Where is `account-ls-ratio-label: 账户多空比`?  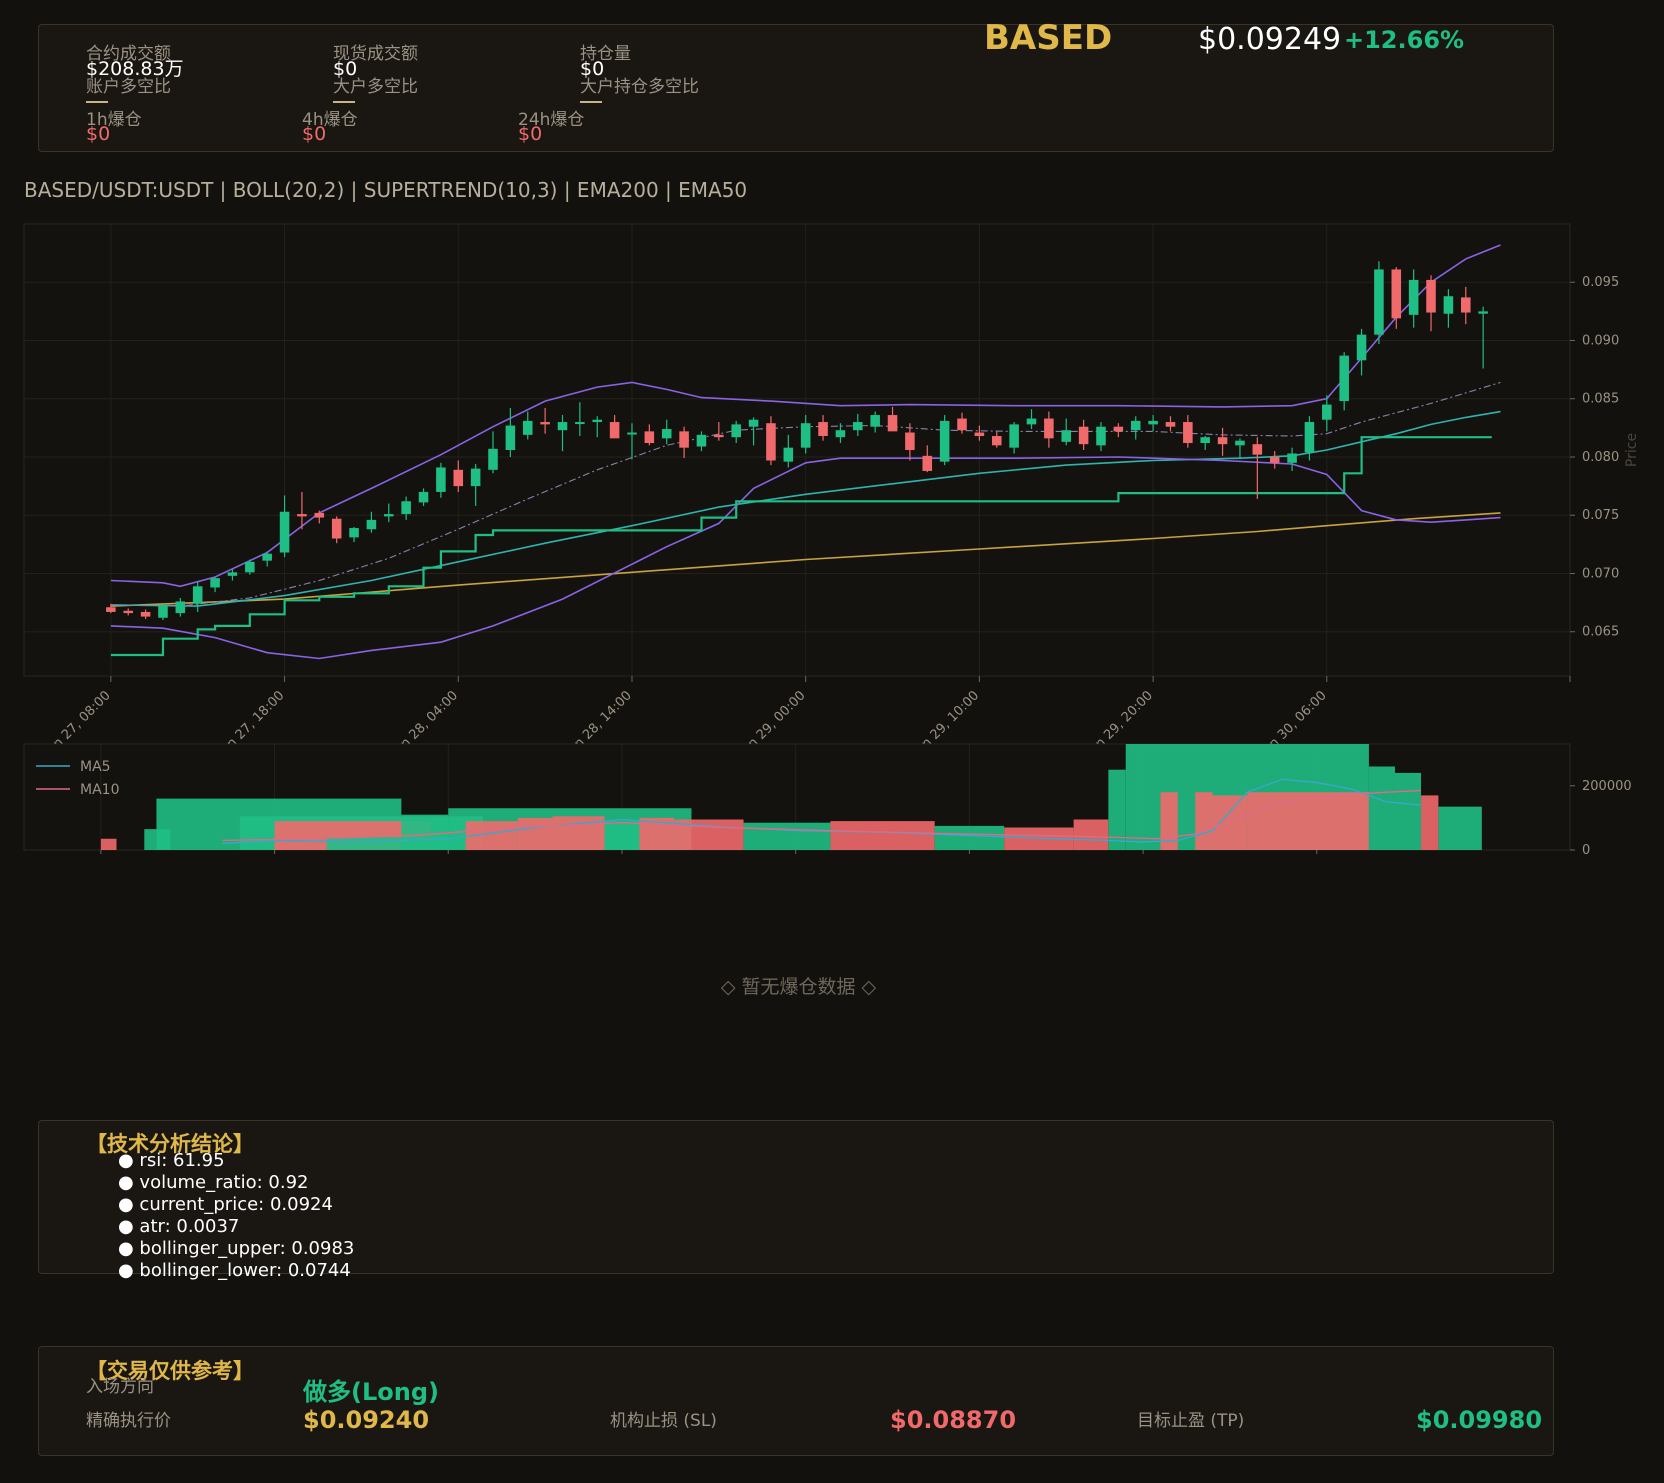
account-ls-ratio-label: 账户多空比 is located at coordinates (128, 87).